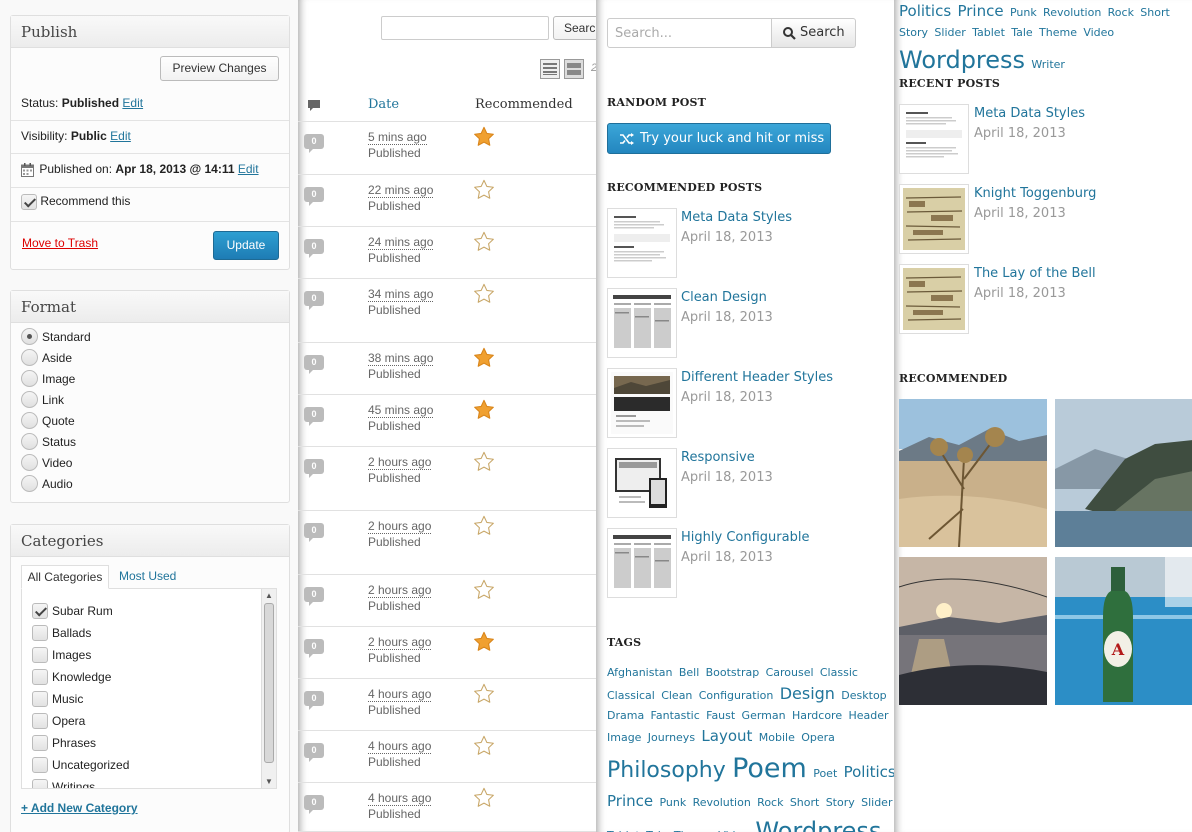 The width and height of the screenshot is (1192, 832). Describe the element at coordinates (807, 693) in the screenshot. I see `tag-link: Design` at that location.